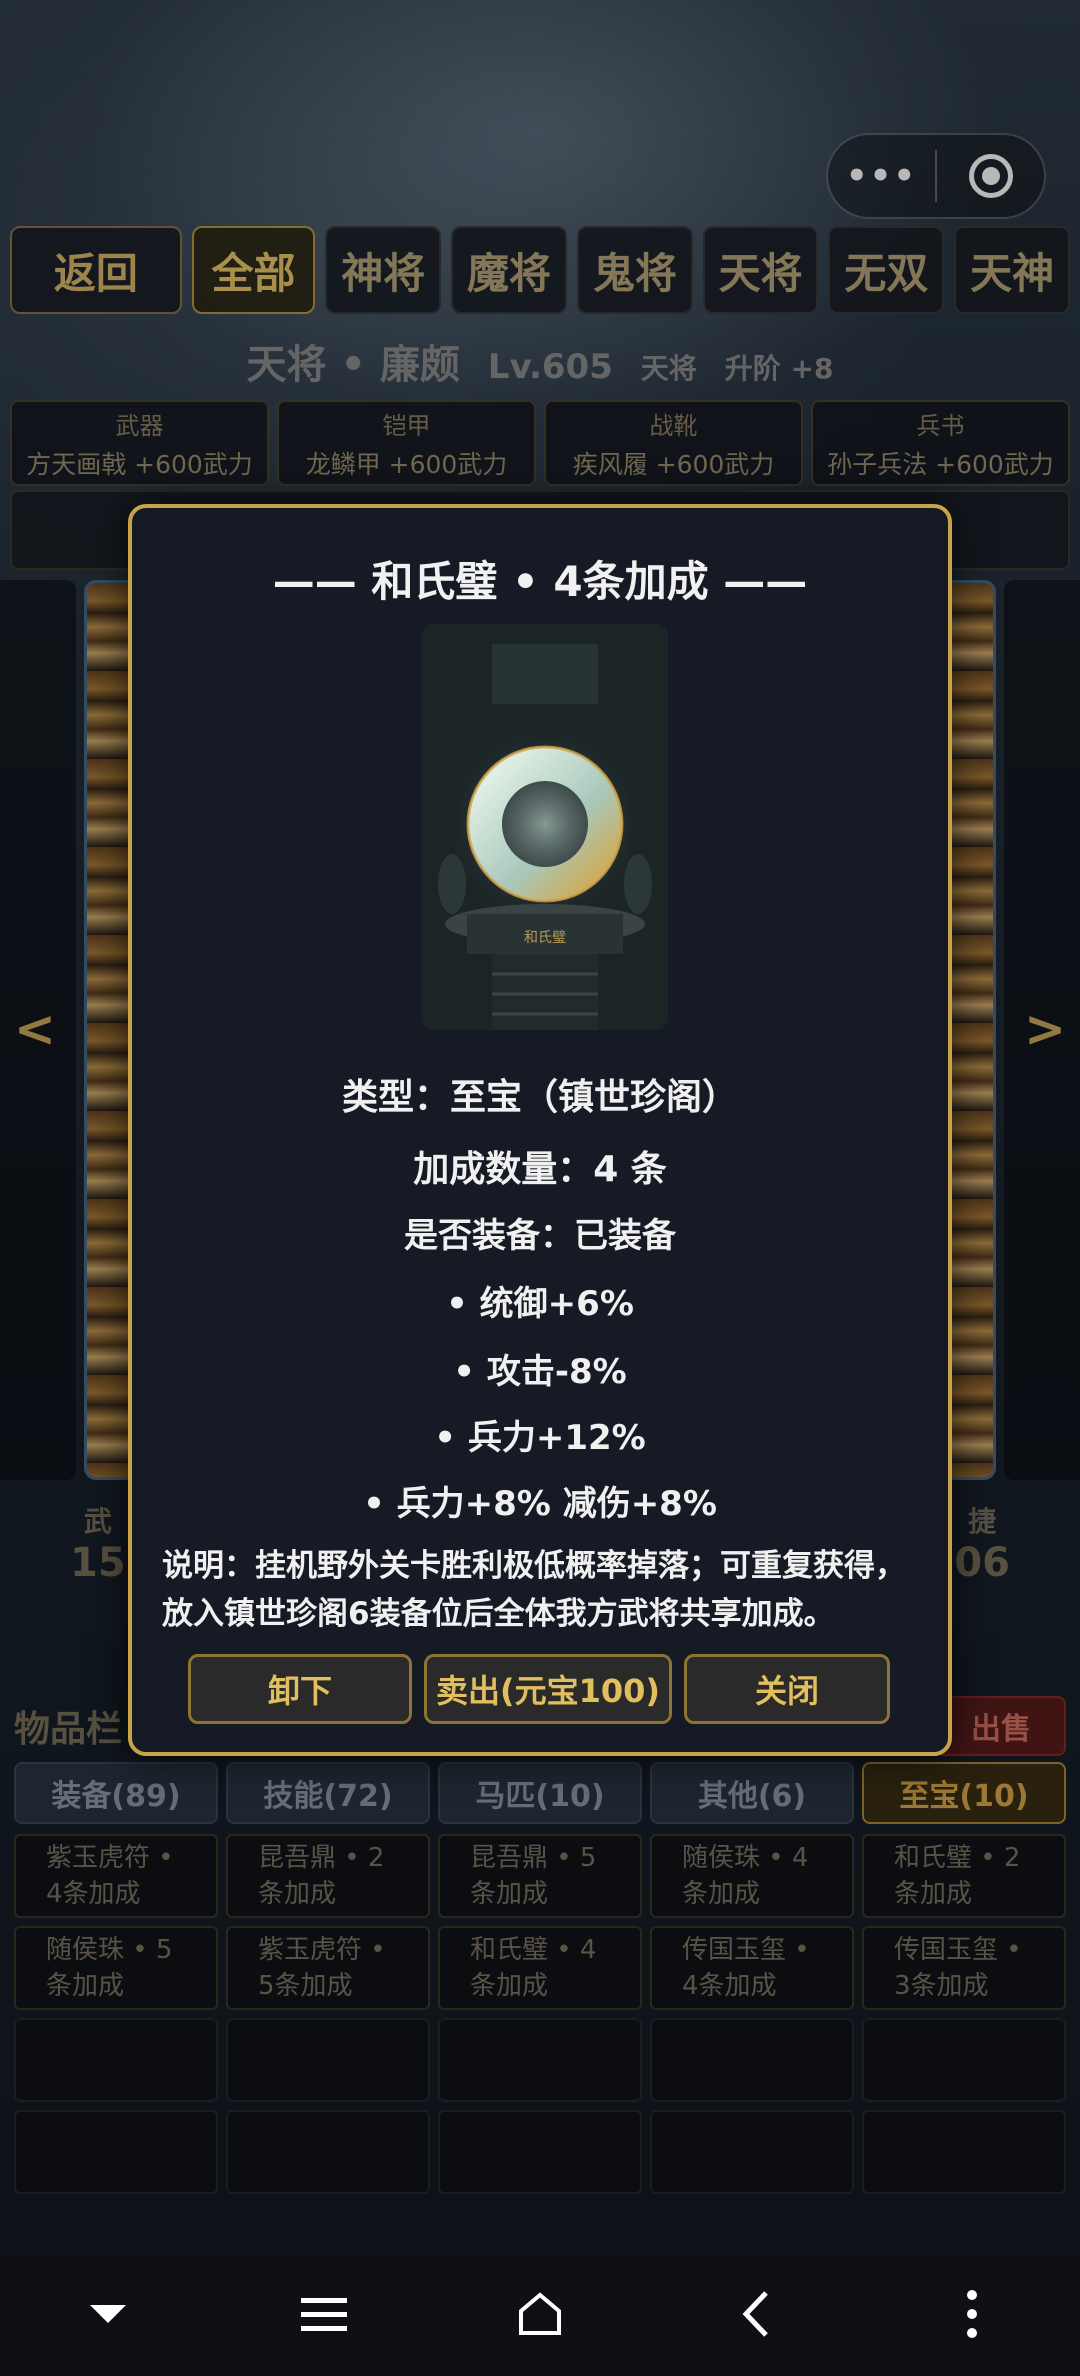  Describe the element at coordinates (545, 937) in the screenshot. I see `image-caption: 和氏璧` at that location.